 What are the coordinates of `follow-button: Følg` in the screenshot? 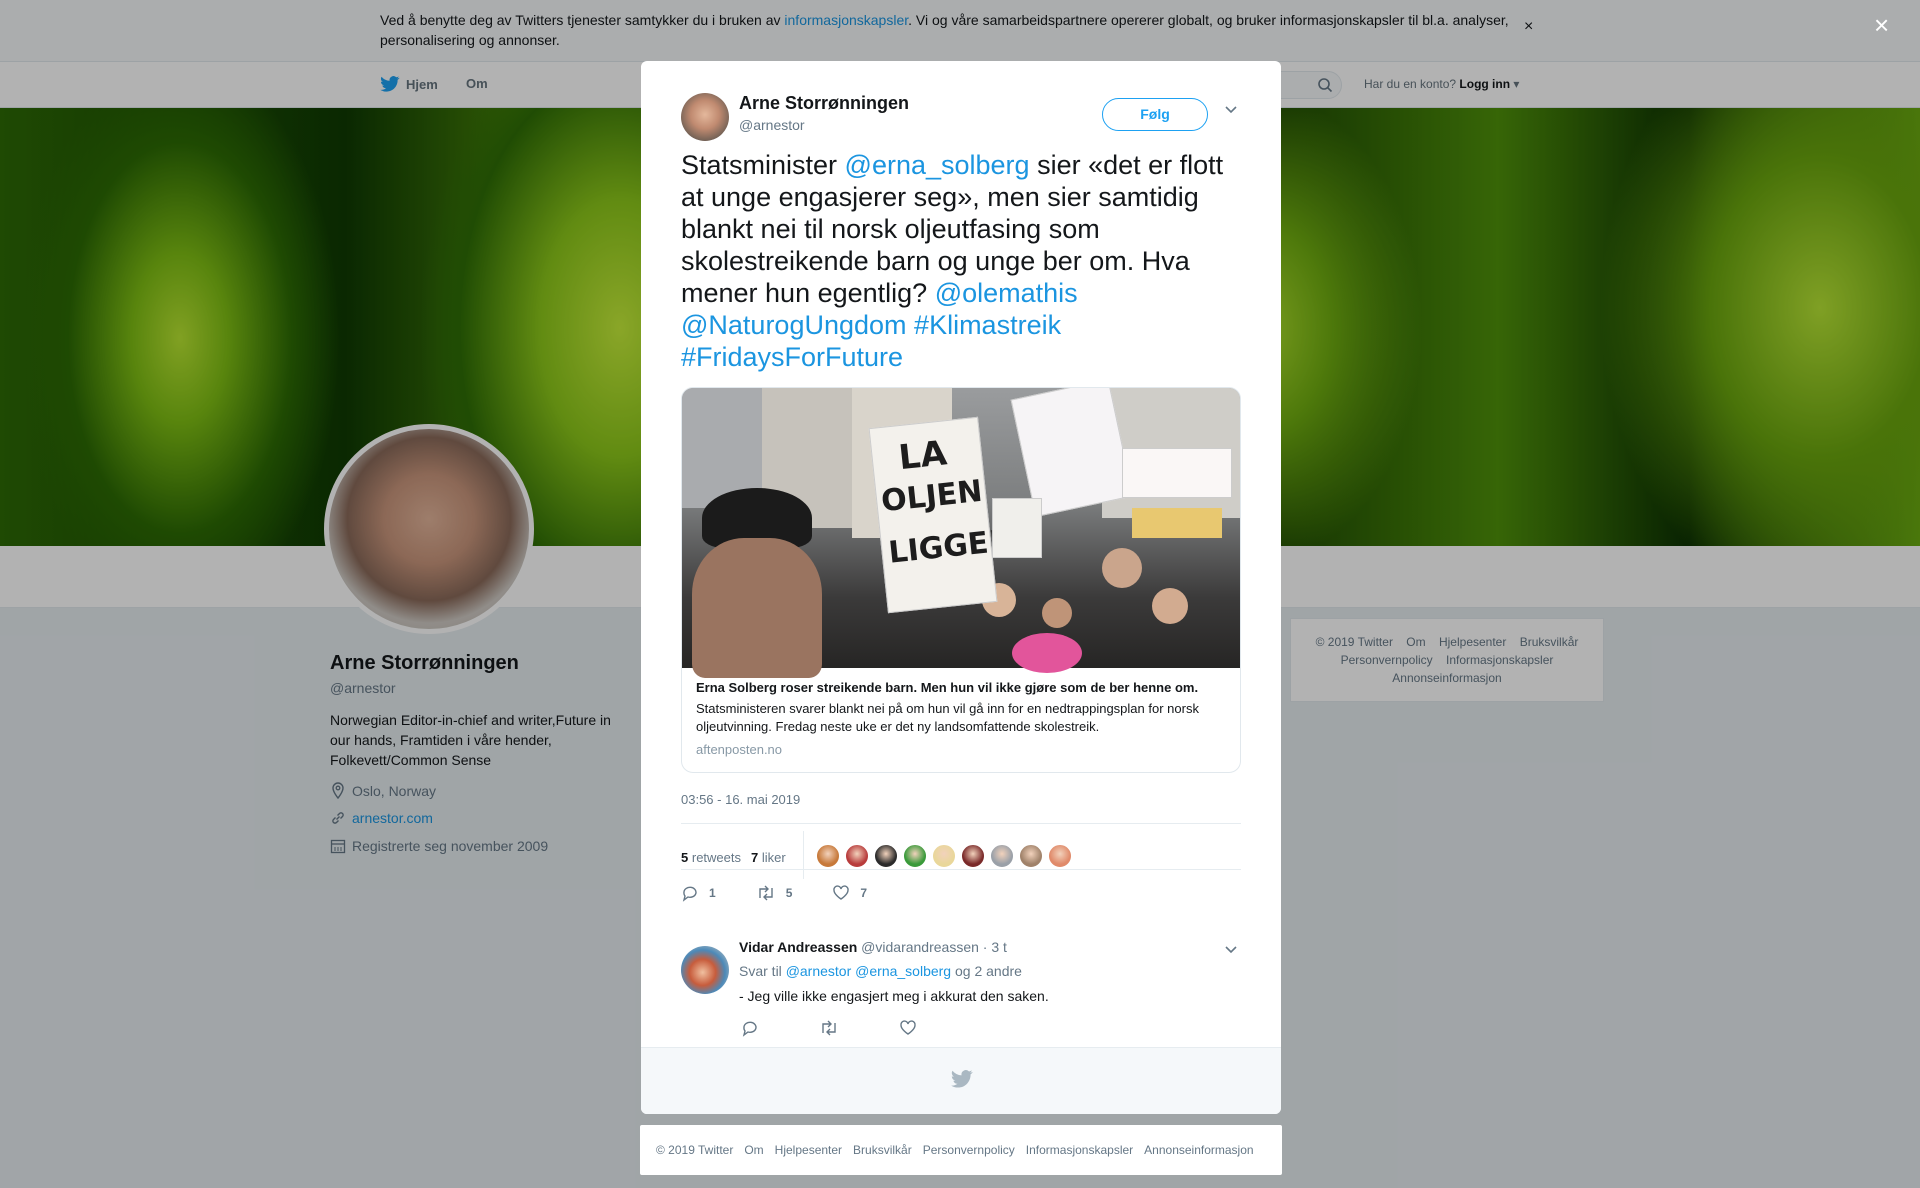 It's located at (1155, 114).